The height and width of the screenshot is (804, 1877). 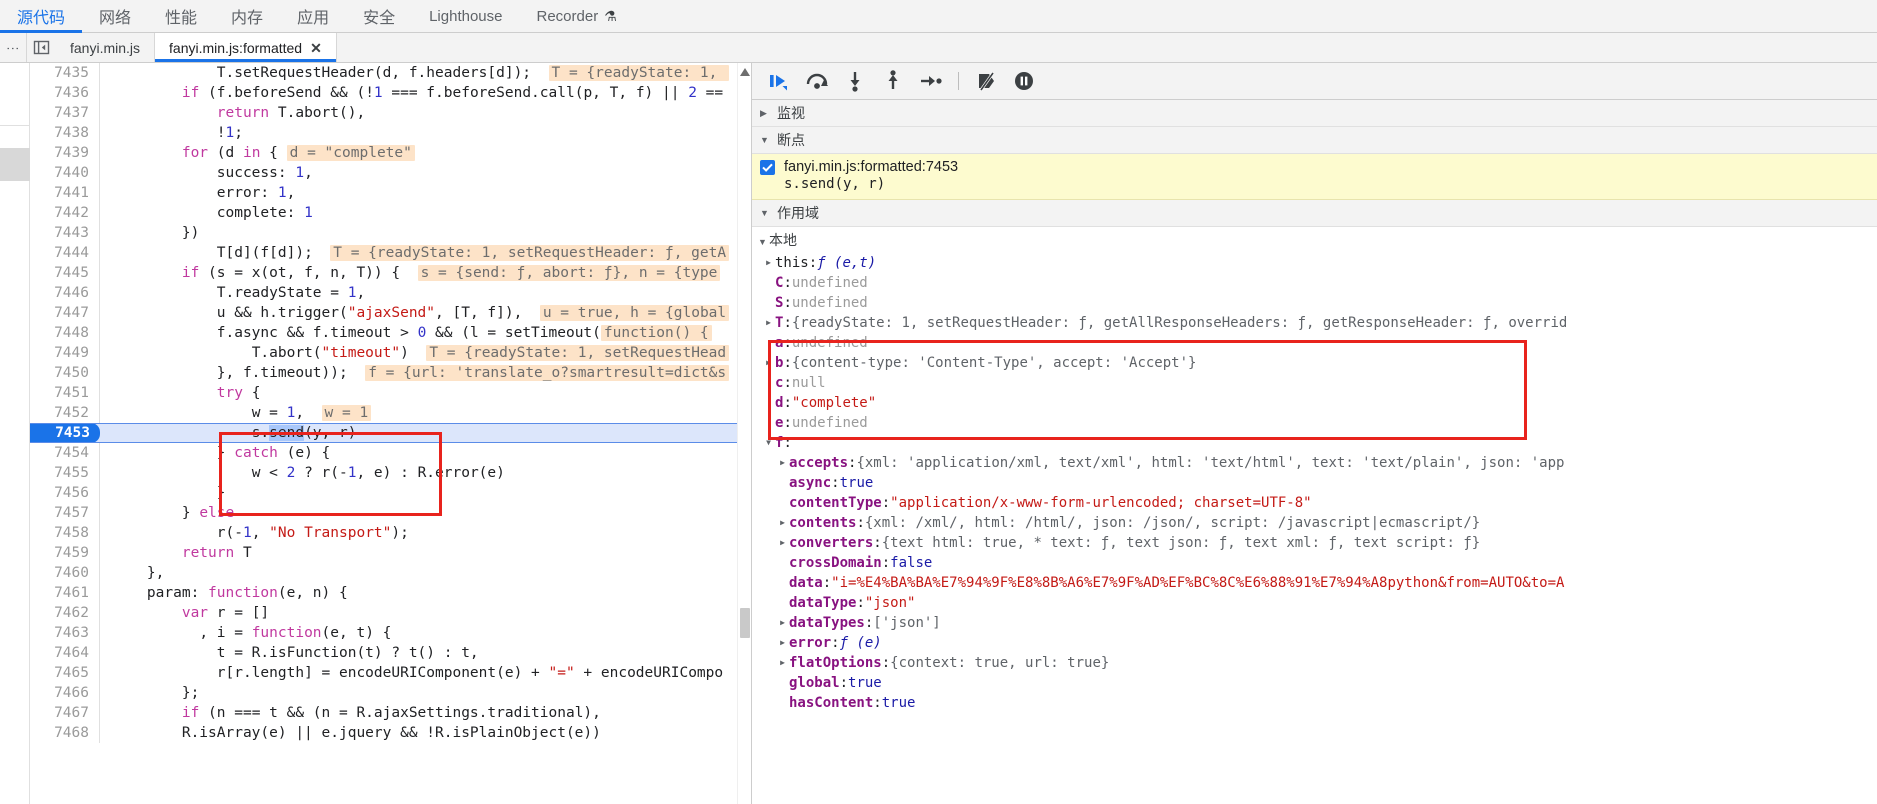 I want to click on panel-tab-6: Lighthouse, so click(x=465, y=16).